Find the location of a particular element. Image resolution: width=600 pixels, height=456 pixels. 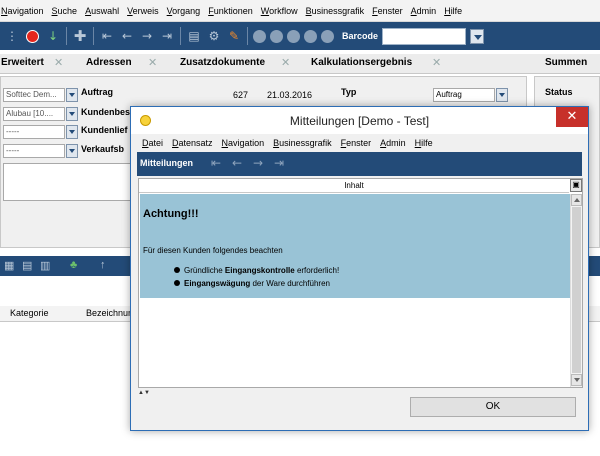

form-field-sales: ----- is located at coordinates (34, 151).